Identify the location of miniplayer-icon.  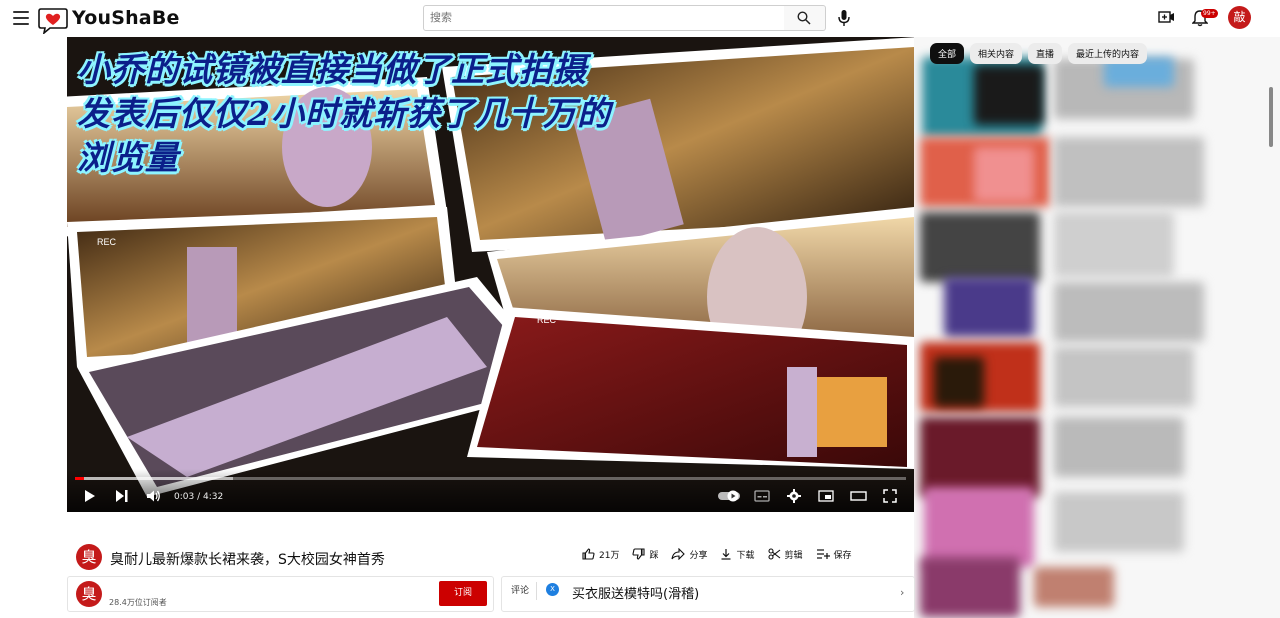
(826, 496).